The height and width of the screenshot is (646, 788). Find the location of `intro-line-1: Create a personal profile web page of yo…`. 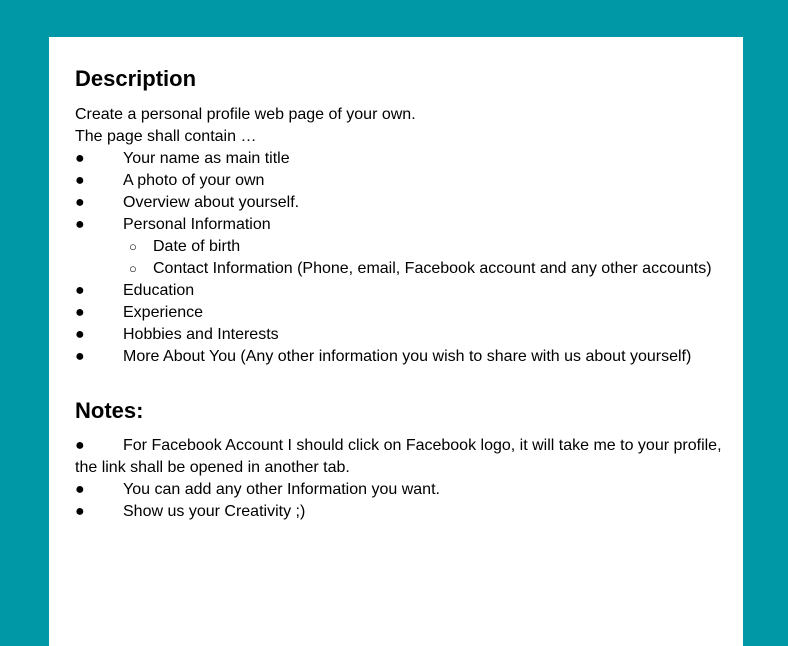

intro-line-1: Create a personal profile web page of yo… is located at coordinates (245, 114).